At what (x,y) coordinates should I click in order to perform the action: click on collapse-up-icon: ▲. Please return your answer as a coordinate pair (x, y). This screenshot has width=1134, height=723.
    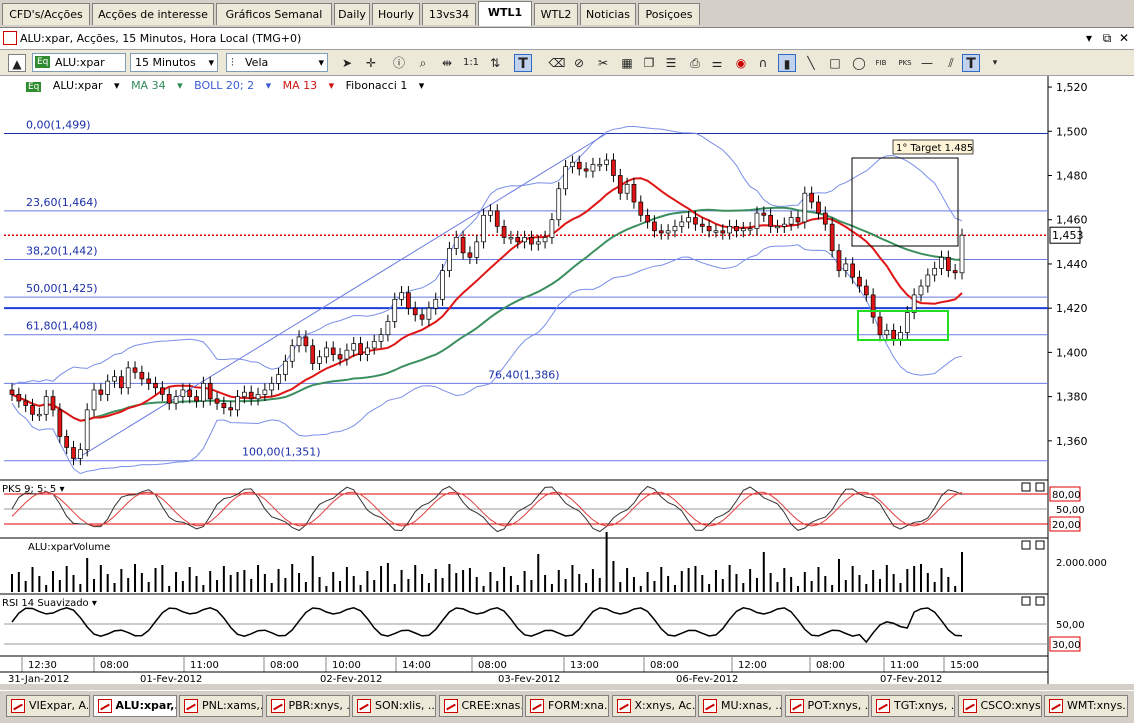
    Looking at the image, I should click on (17, 63).